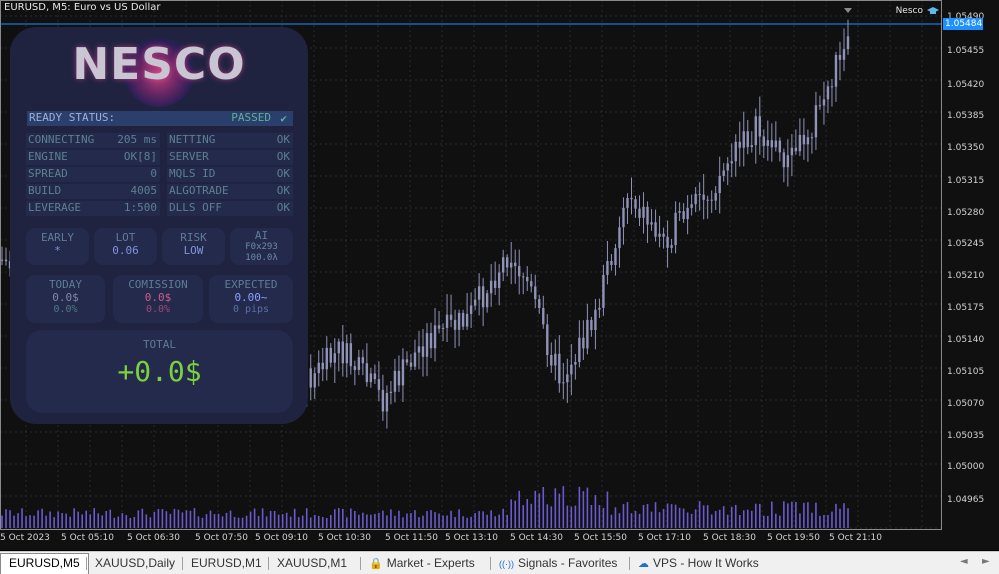 This screenshot has width=999, height=574. I want to click on ai-box: AI F0x293 100.0λ, so click(261, 246).